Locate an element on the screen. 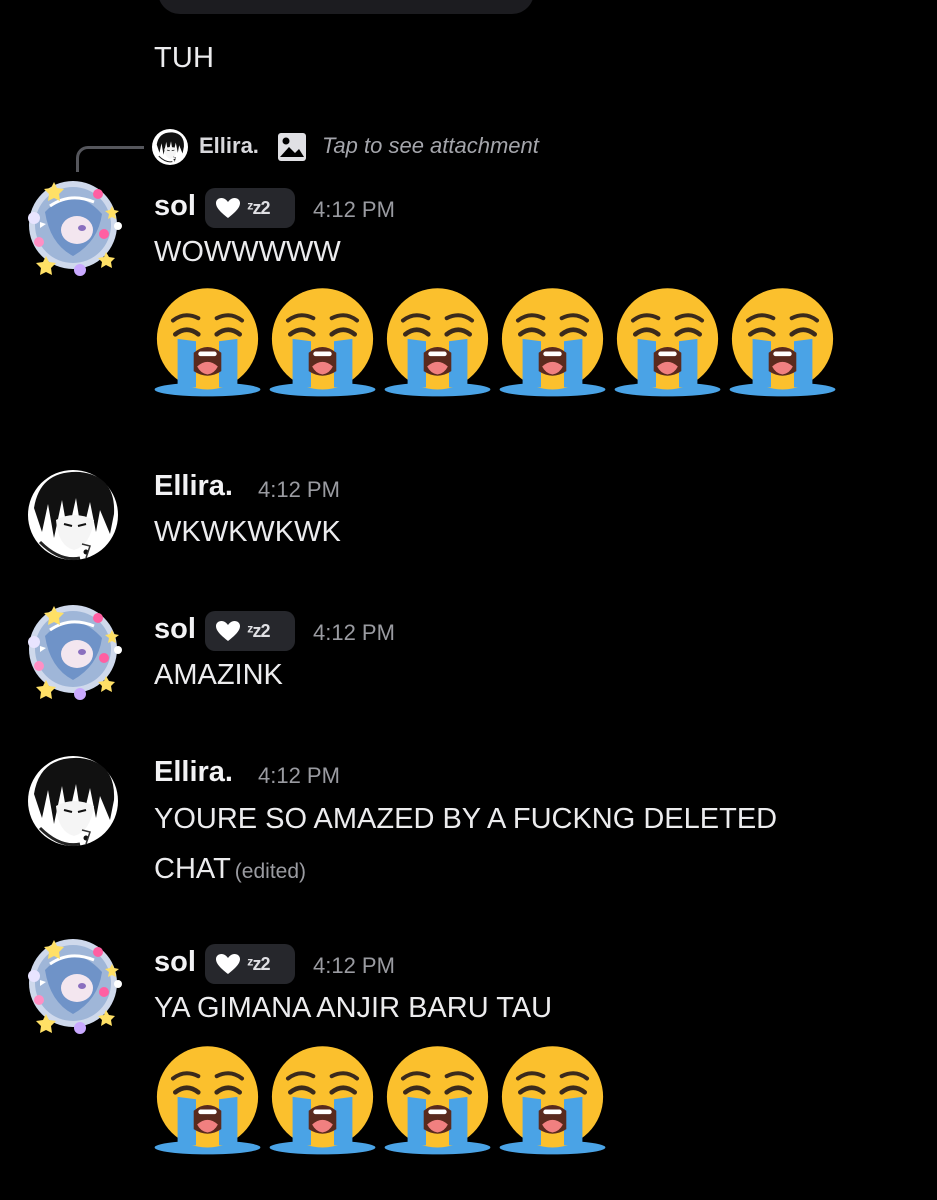  reply-attachment-text: Tap to see attachment is located at coordinates (430, 146).